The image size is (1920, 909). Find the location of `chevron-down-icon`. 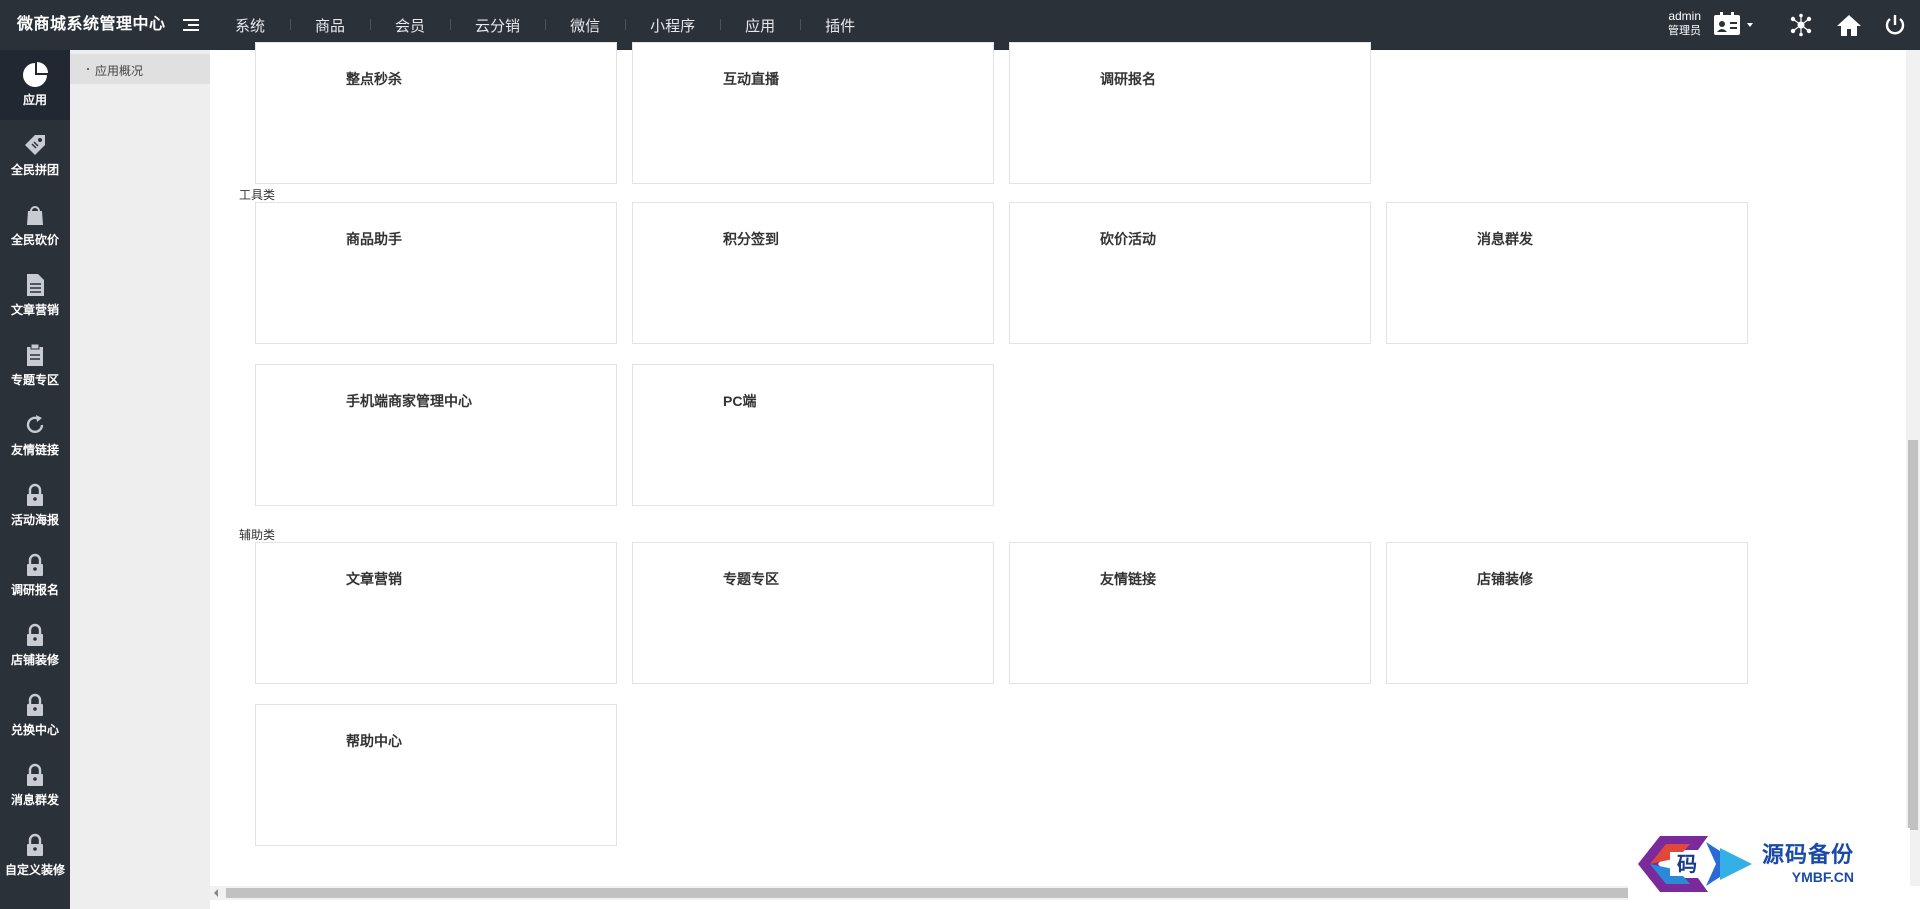

chevron-down-icon is located at coordinates (1750, 25).